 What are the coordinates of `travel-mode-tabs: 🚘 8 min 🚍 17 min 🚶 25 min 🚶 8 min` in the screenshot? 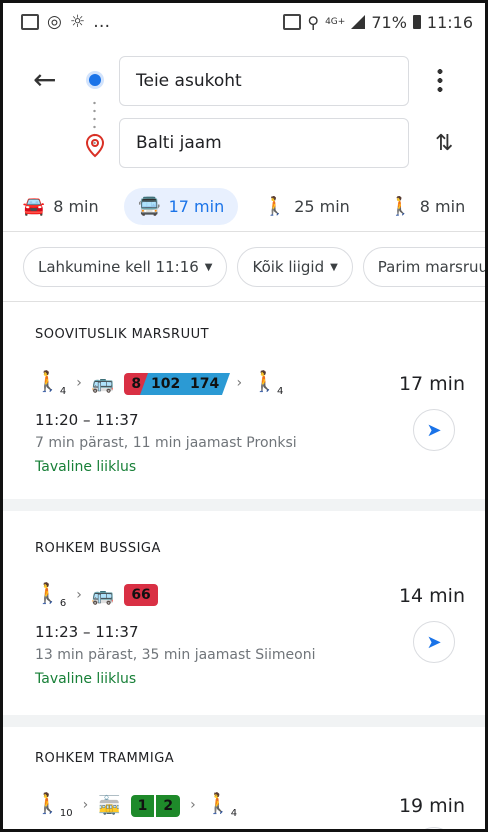 It's located at (244, 206).